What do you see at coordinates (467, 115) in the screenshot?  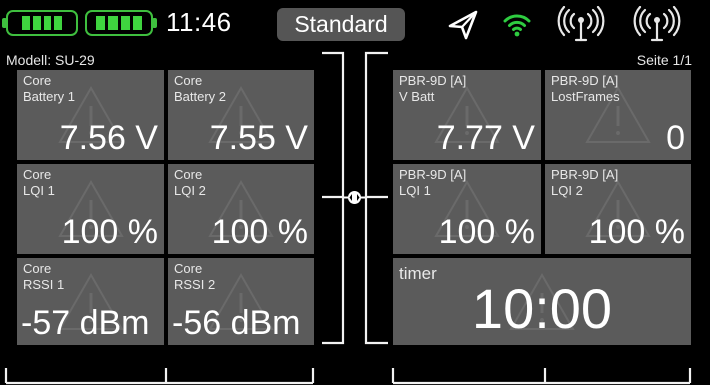 I see `telemetry-tile-v-batt: PBR-9D [A] V Batt 7.77 V` at bounding box center [467, 115].